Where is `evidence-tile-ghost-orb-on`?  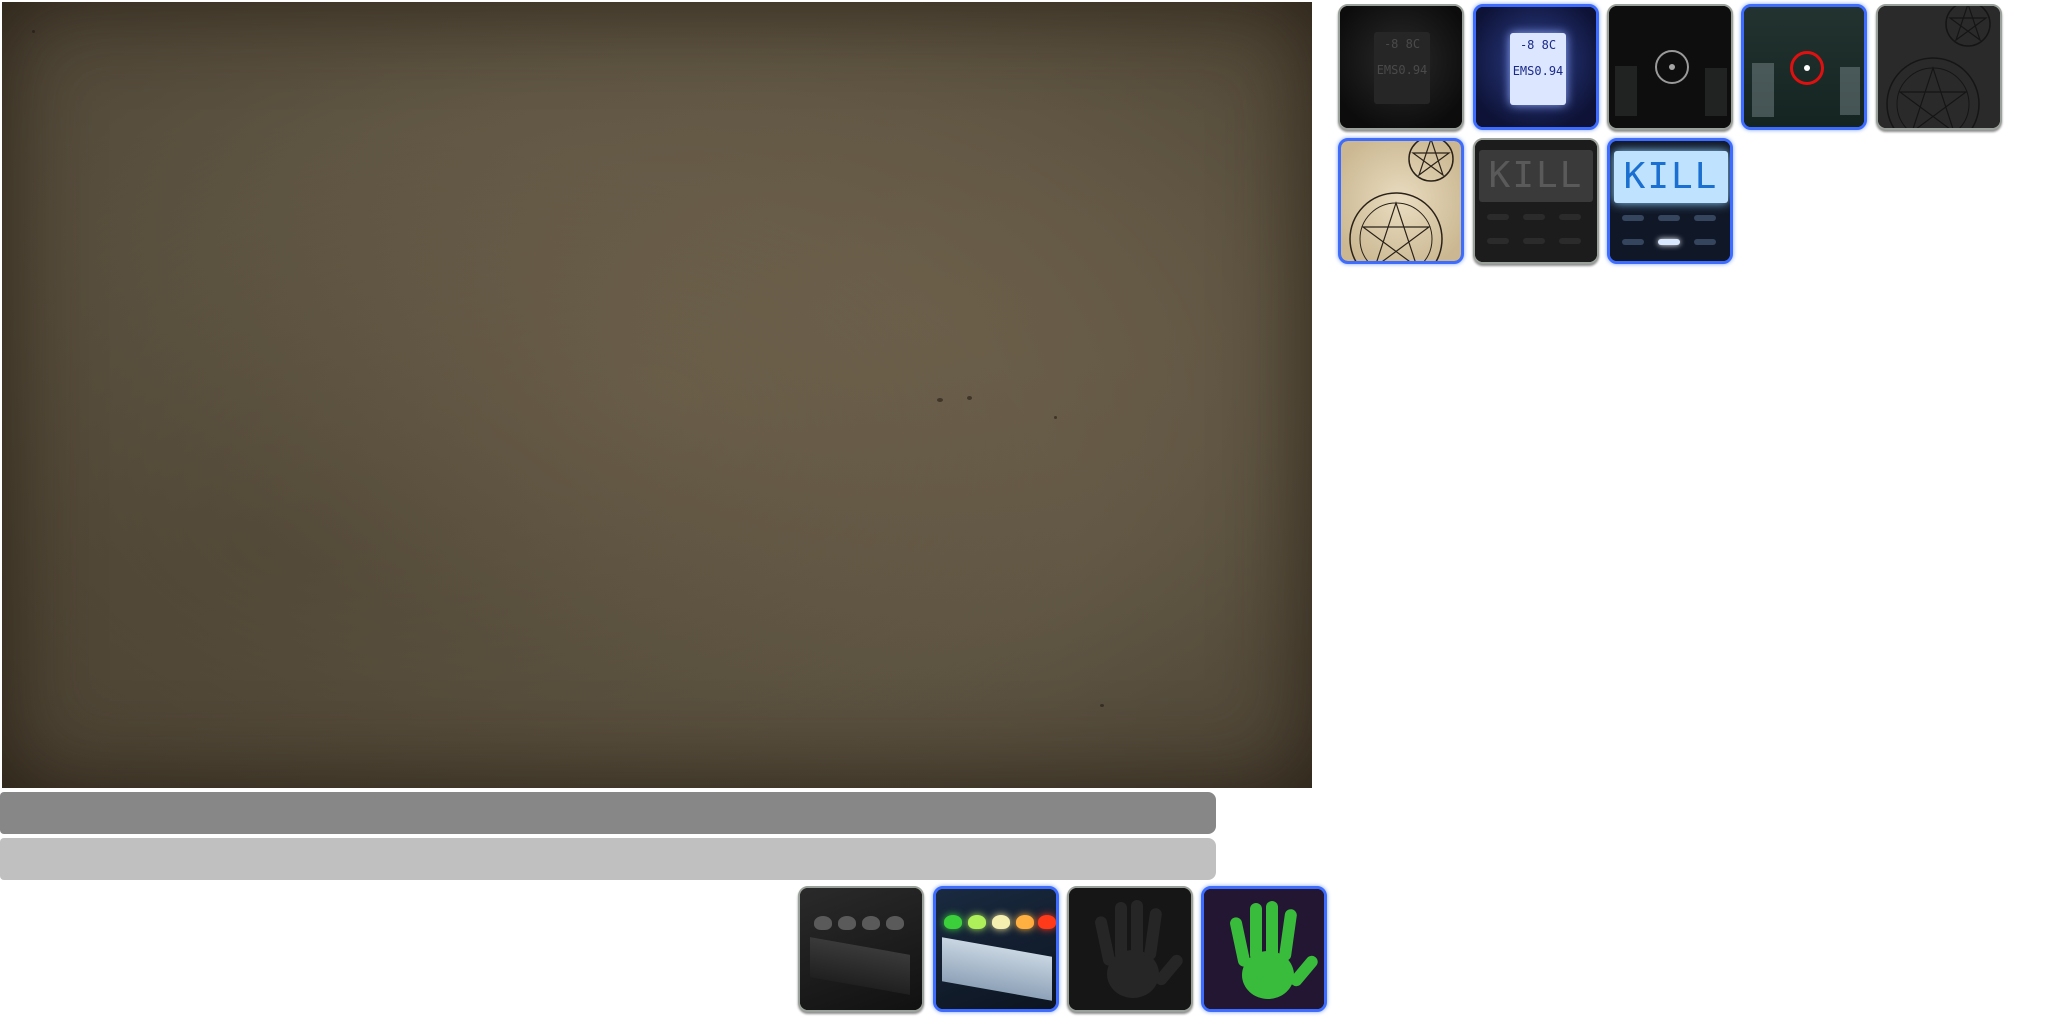
evidence-tile-ghost-orb-on is located at coordinates (1804, 67).